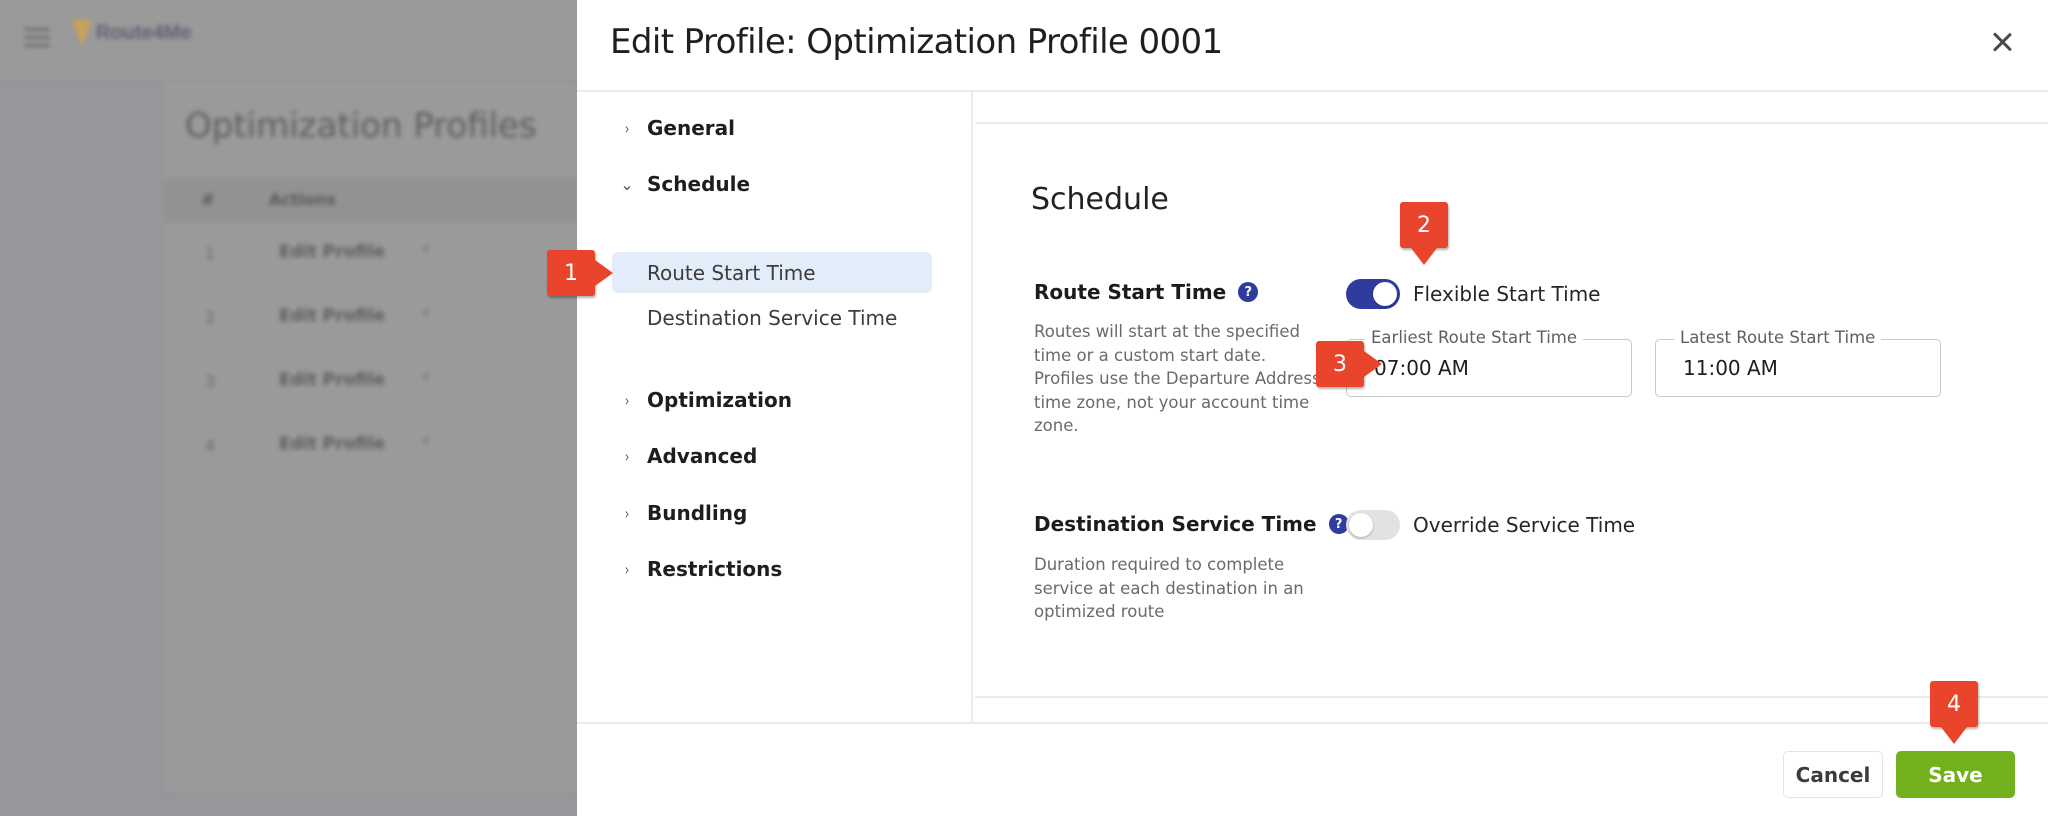 The image size is (2048, 816). Describe the element at coordinates (1100, 199) in the screenshot. I see `section-title: Schedule` at that location.